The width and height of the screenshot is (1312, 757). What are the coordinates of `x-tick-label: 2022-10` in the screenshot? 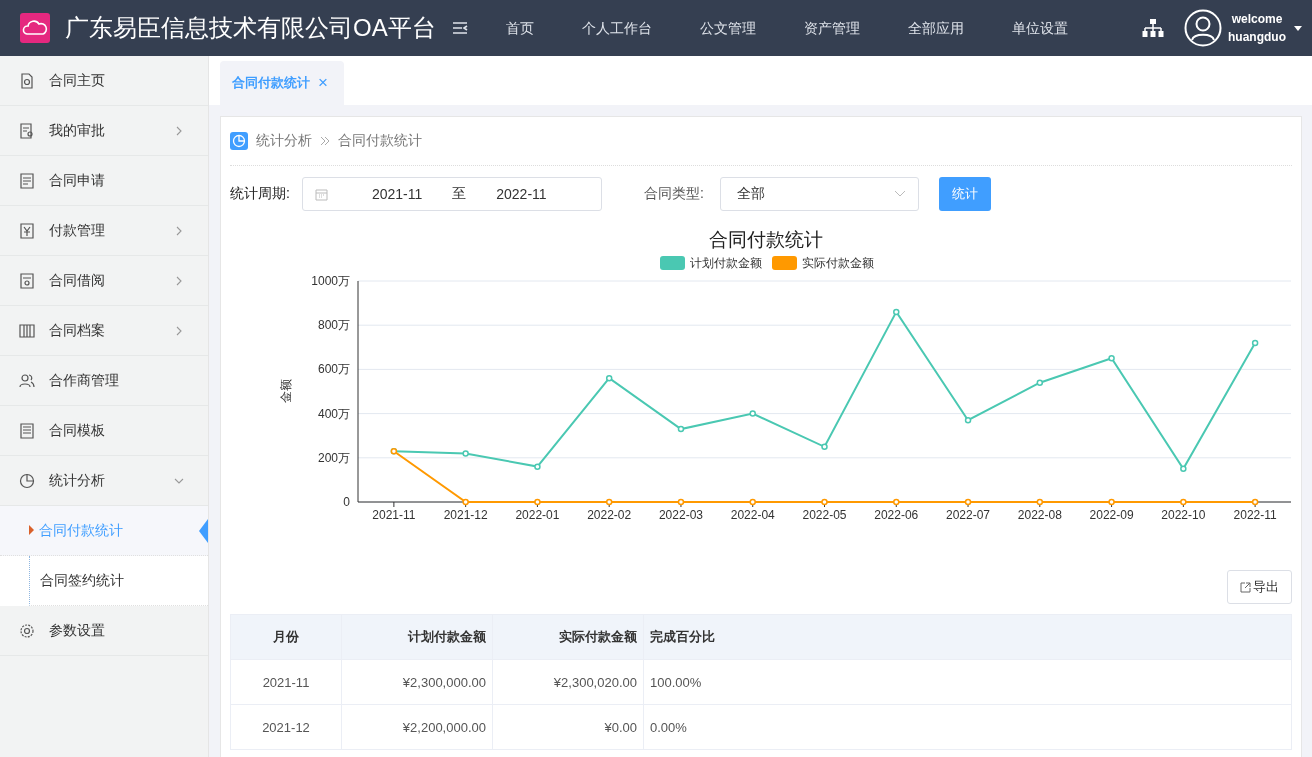 It's located at (1183, 515).